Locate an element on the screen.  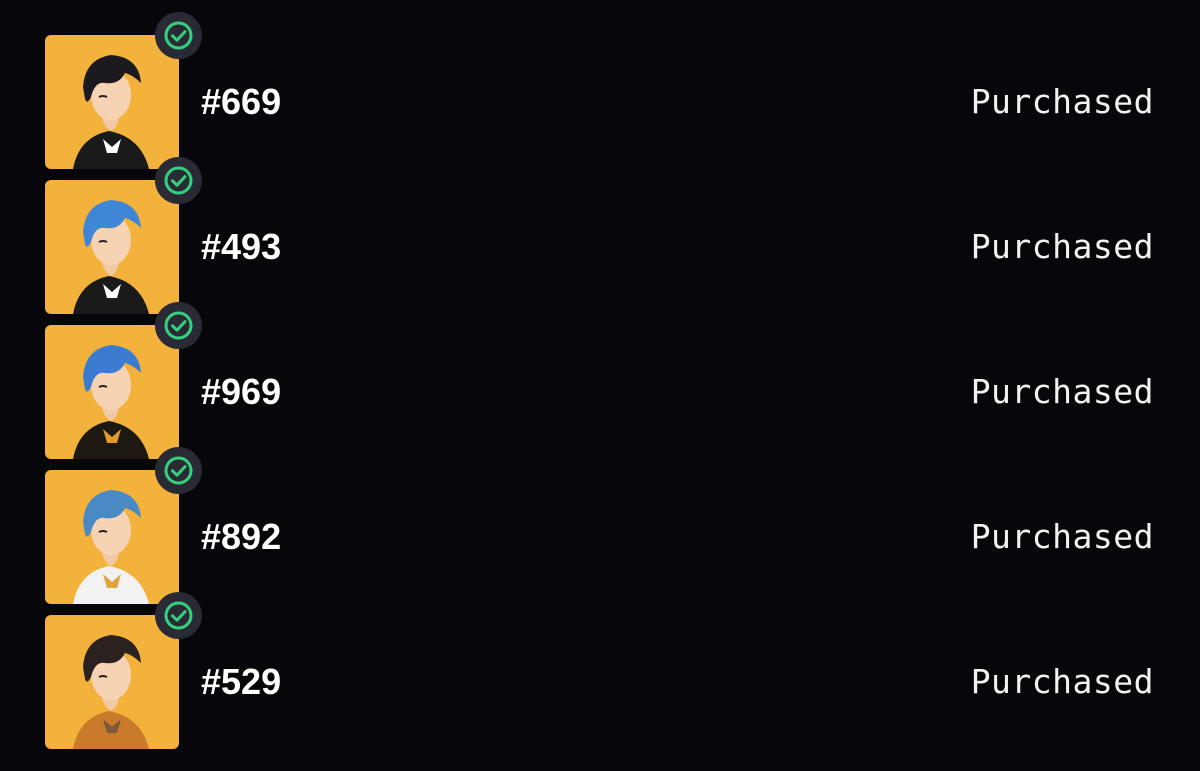
token-id: #892 is located at coordinates (241, 536).